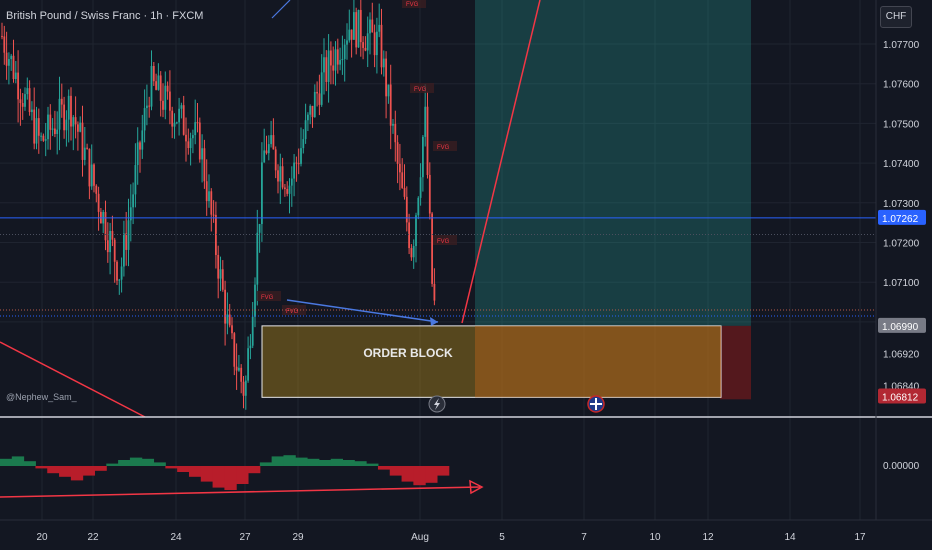 This screenshot has width=932, height=550. Describe the element at coordinates (896, 17) in the screenshot. I see `currency-button: CHF` at that location.